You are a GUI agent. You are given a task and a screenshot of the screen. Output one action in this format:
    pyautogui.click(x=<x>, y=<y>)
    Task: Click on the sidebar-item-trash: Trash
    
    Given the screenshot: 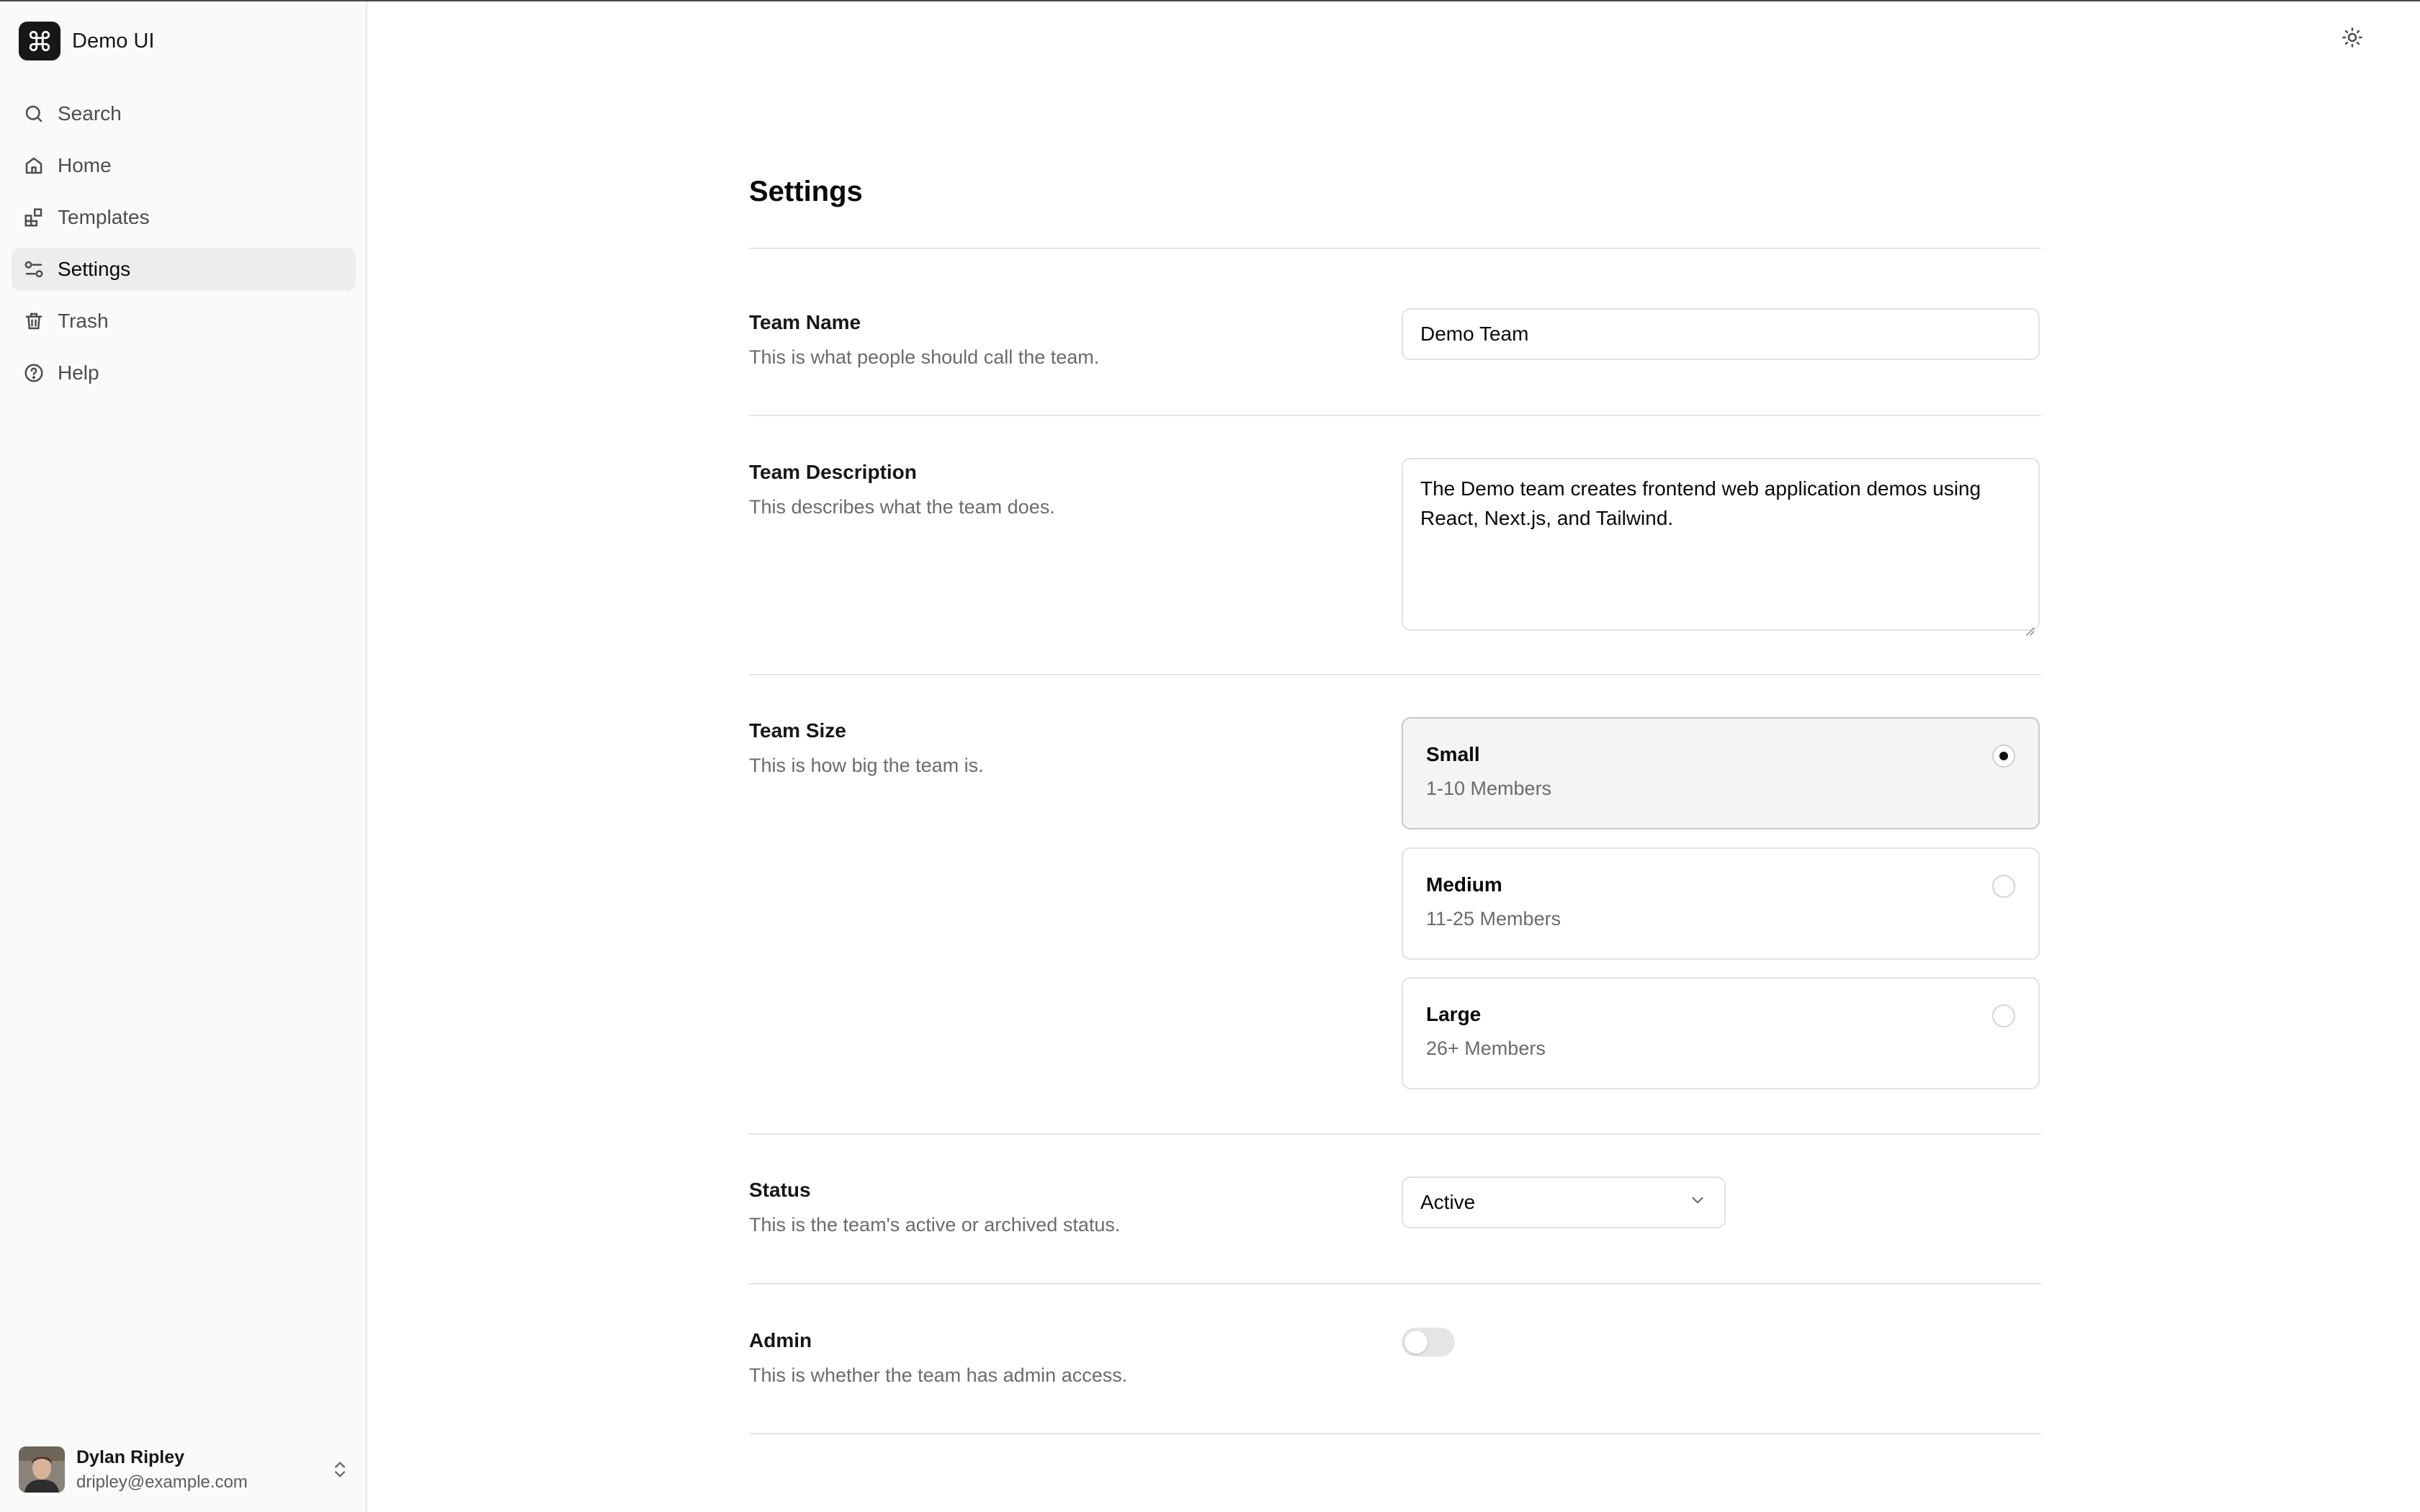 What is the action you would take?
    pyautogui.click(x=184, y=321)
    